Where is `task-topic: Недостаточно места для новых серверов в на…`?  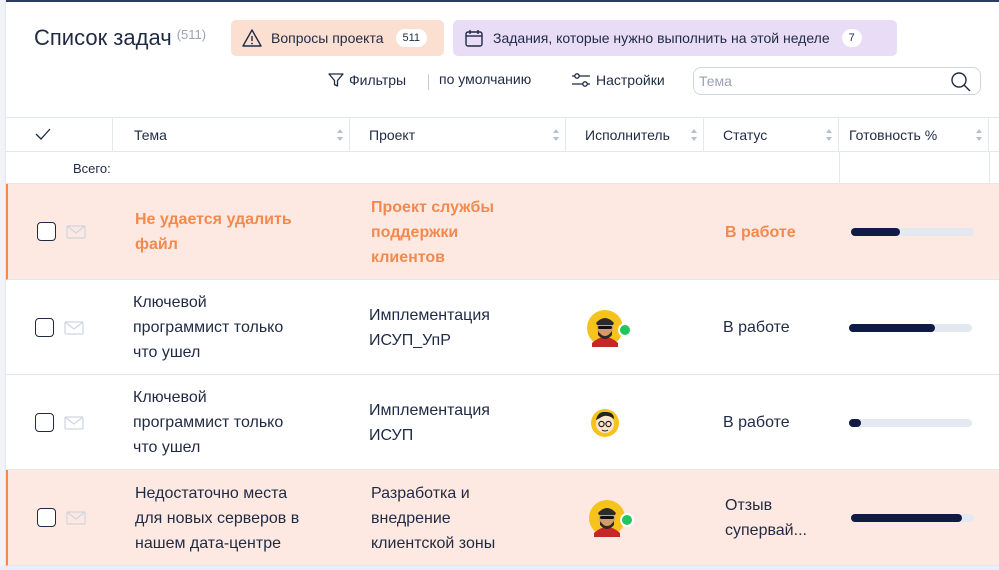
task-topic: Недостаточно места для новых серверов в на… is located at coordinates (240, 518).